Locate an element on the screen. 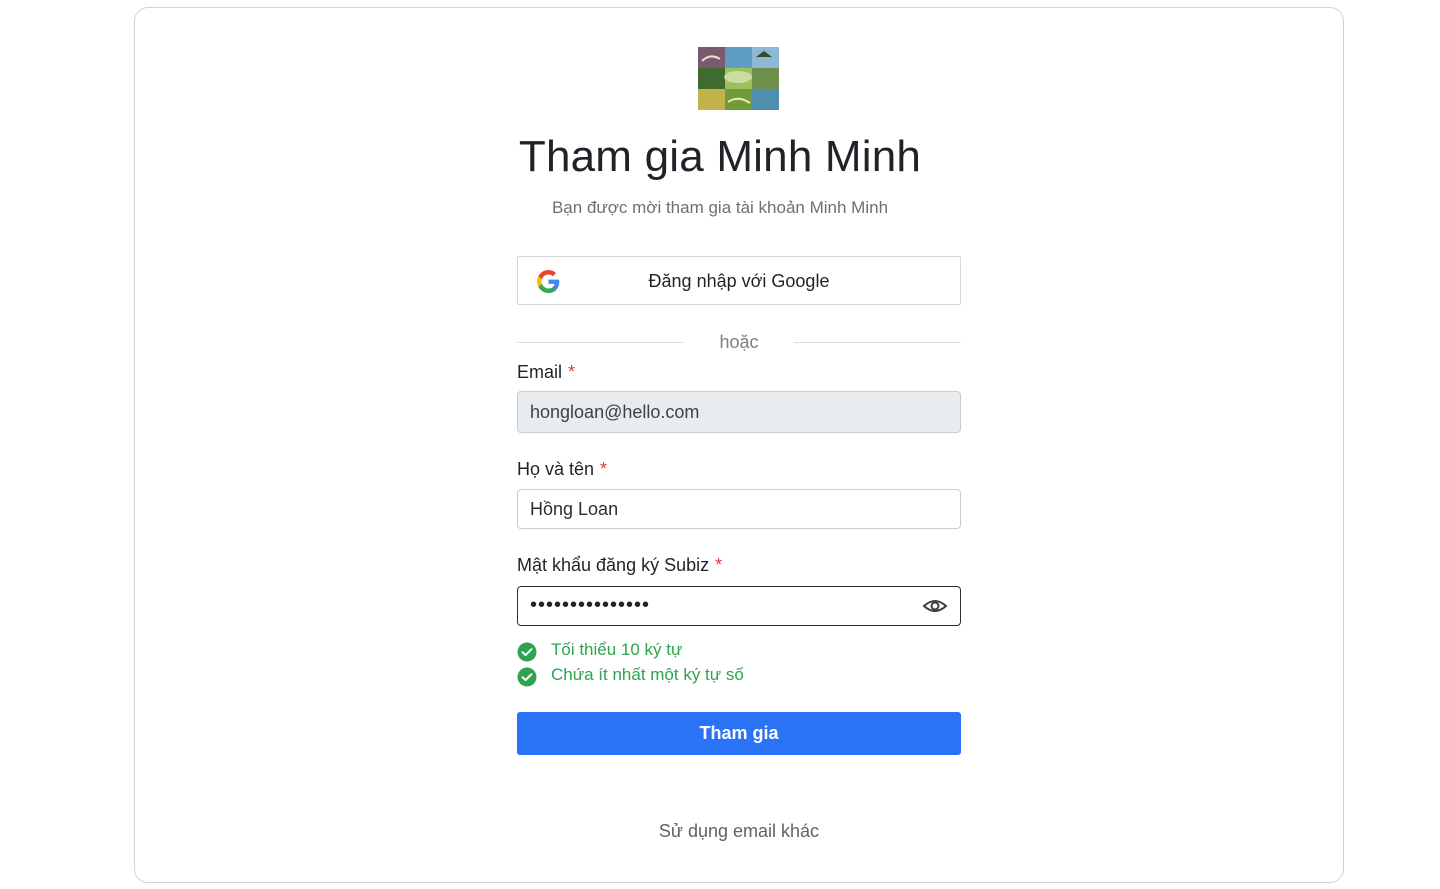 This screenshot has width=1440, height=889. fullname-label: Họ và tên * is located at coordinates (562, 469).